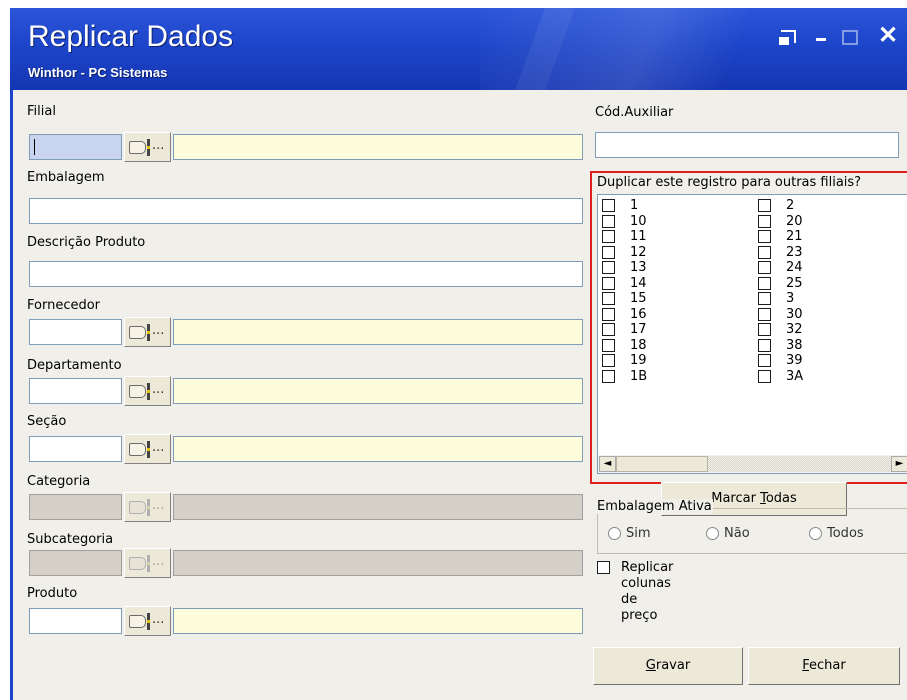 This screenshot has height=700, width=907. What do you see at coordinates (74, 365) in the screenshot?
I see `departamento-label: Departamento` at bounding box center [74, 365].